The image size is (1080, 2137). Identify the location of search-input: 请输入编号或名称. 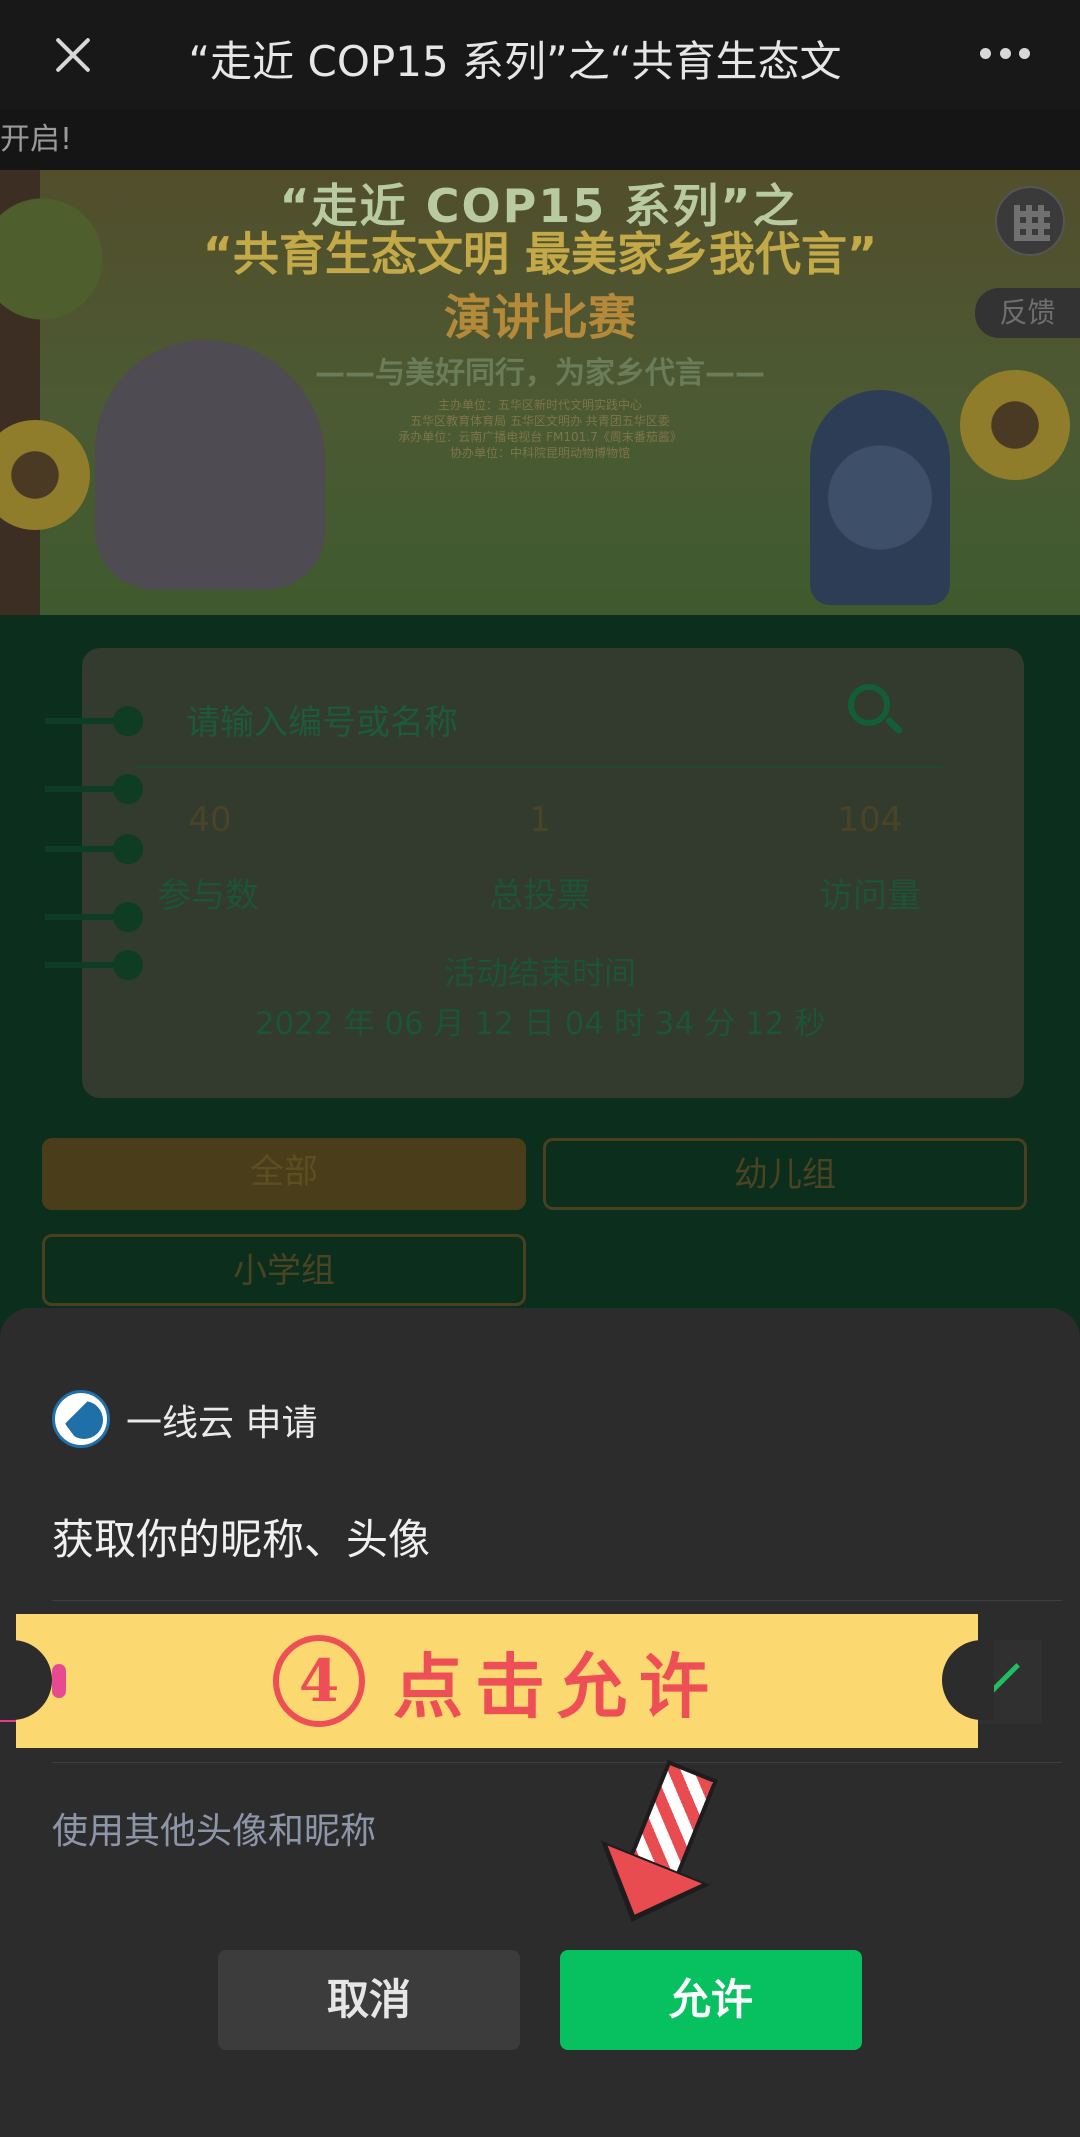
(322, 719).